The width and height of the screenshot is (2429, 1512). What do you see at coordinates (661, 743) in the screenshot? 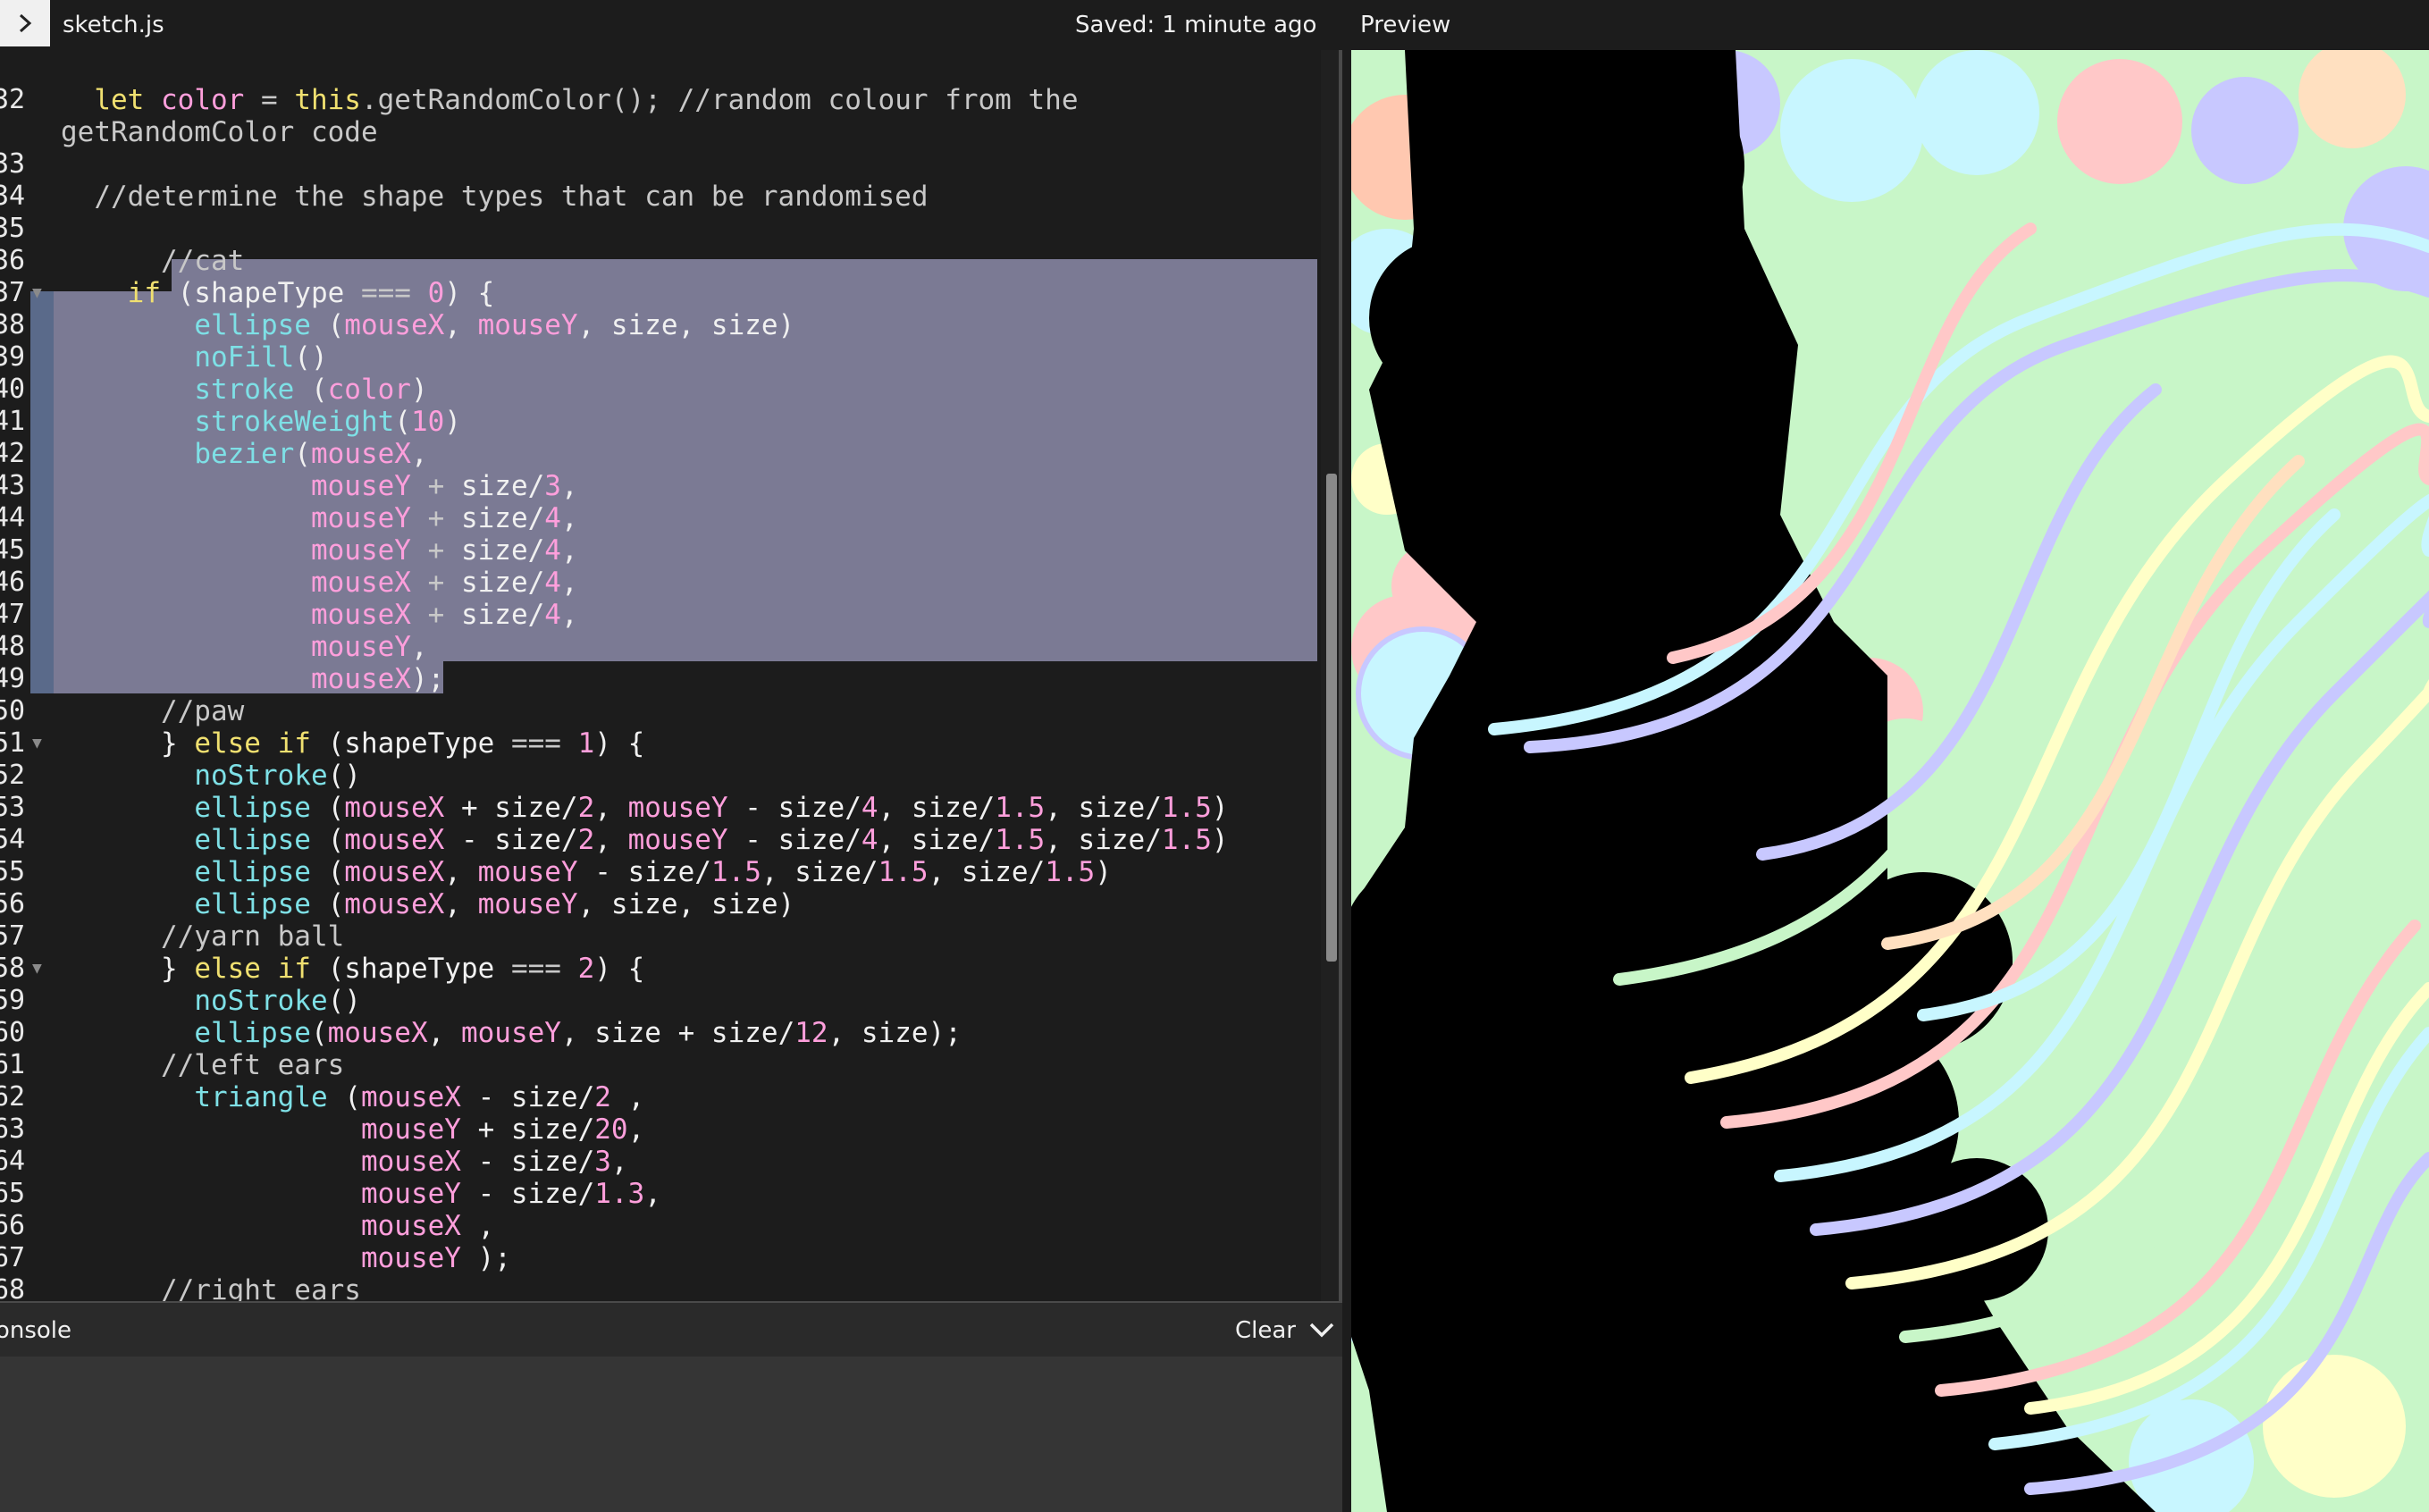
I see `code-line: 51 ▼ } else if (shapeType === 1) {` at bounding box center [661, 743].